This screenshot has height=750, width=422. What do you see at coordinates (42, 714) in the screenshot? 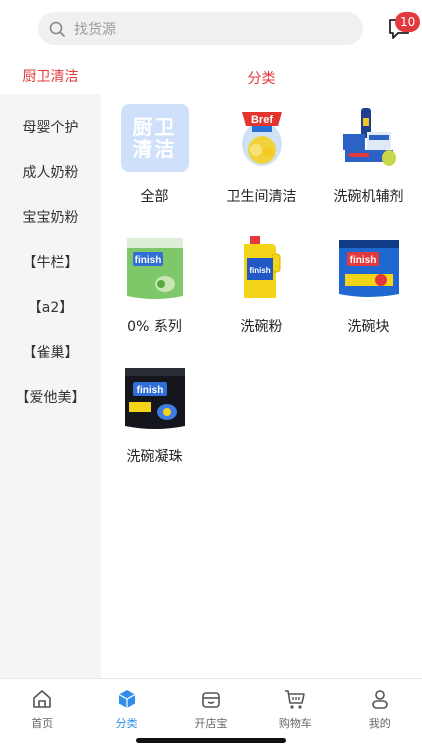
I see `tab-home: 首页` at bounding box center [42, 714].